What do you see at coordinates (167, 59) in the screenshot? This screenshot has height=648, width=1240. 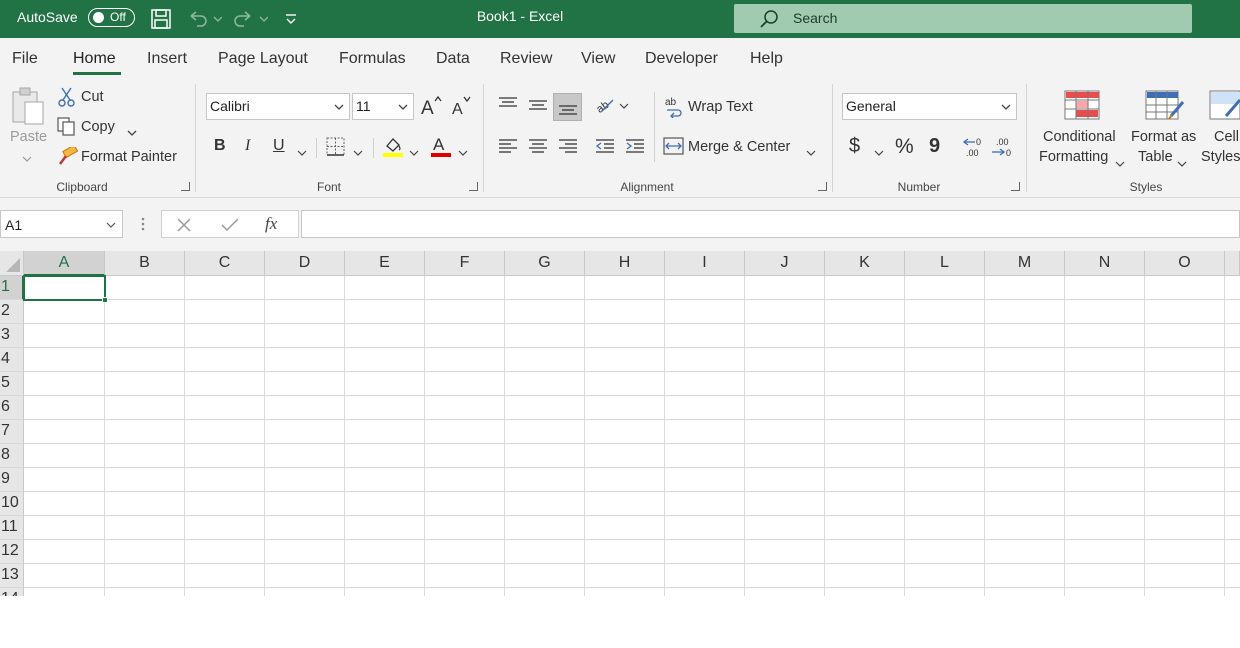 I see `tab-insert: Insert` at bounding box center [167, 59].